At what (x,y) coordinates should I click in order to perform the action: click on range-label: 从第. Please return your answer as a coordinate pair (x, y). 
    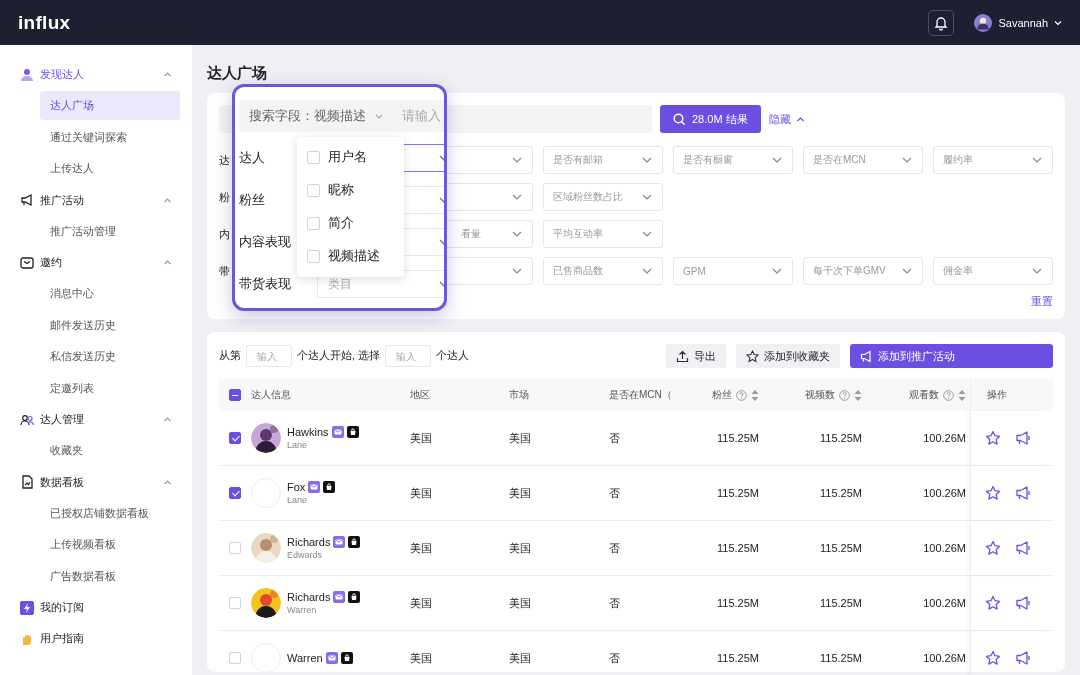
    Looking at the image, I should click on (230, 356).